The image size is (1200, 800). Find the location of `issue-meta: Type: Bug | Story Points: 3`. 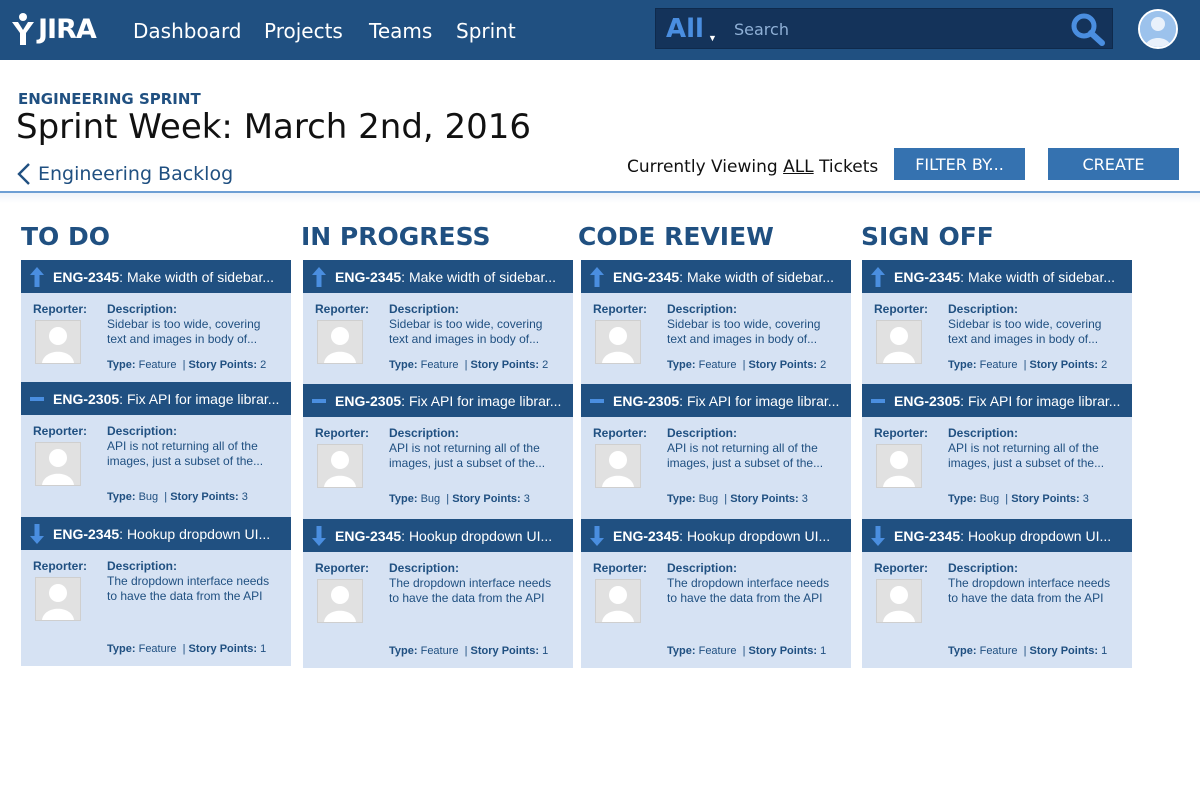

issue-meta: Type: Bug | Story Points: 3 is located at coordinates (737, 499).